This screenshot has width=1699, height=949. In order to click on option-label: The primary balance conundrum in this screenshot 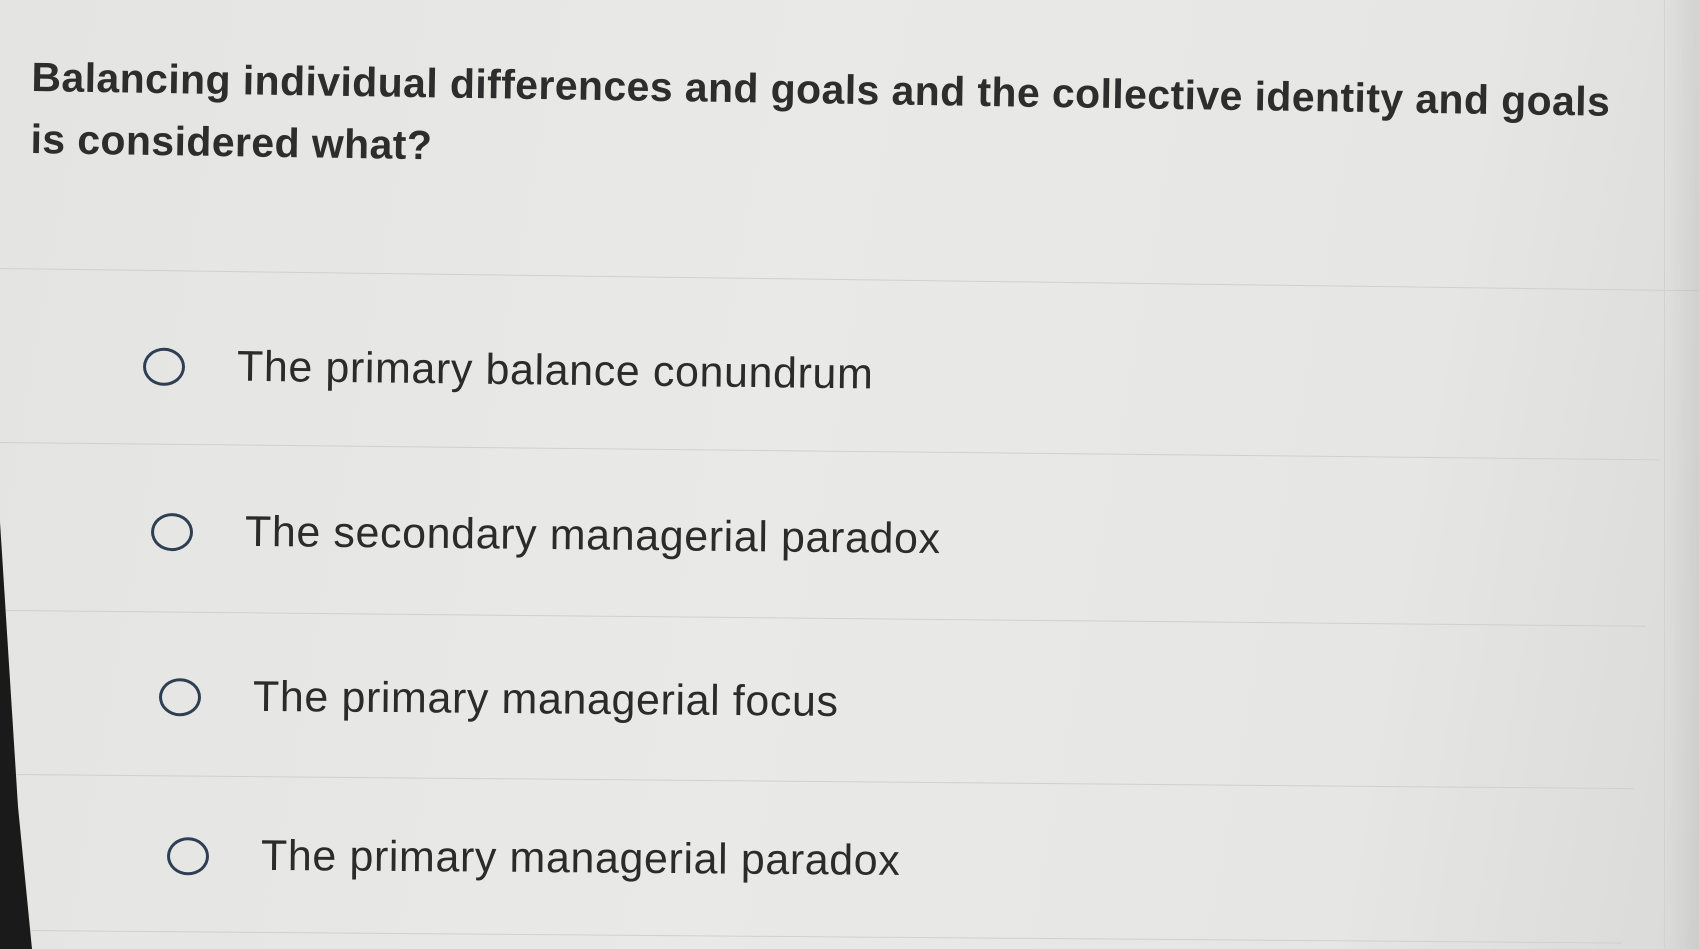, I will do `click(555, 370)`.